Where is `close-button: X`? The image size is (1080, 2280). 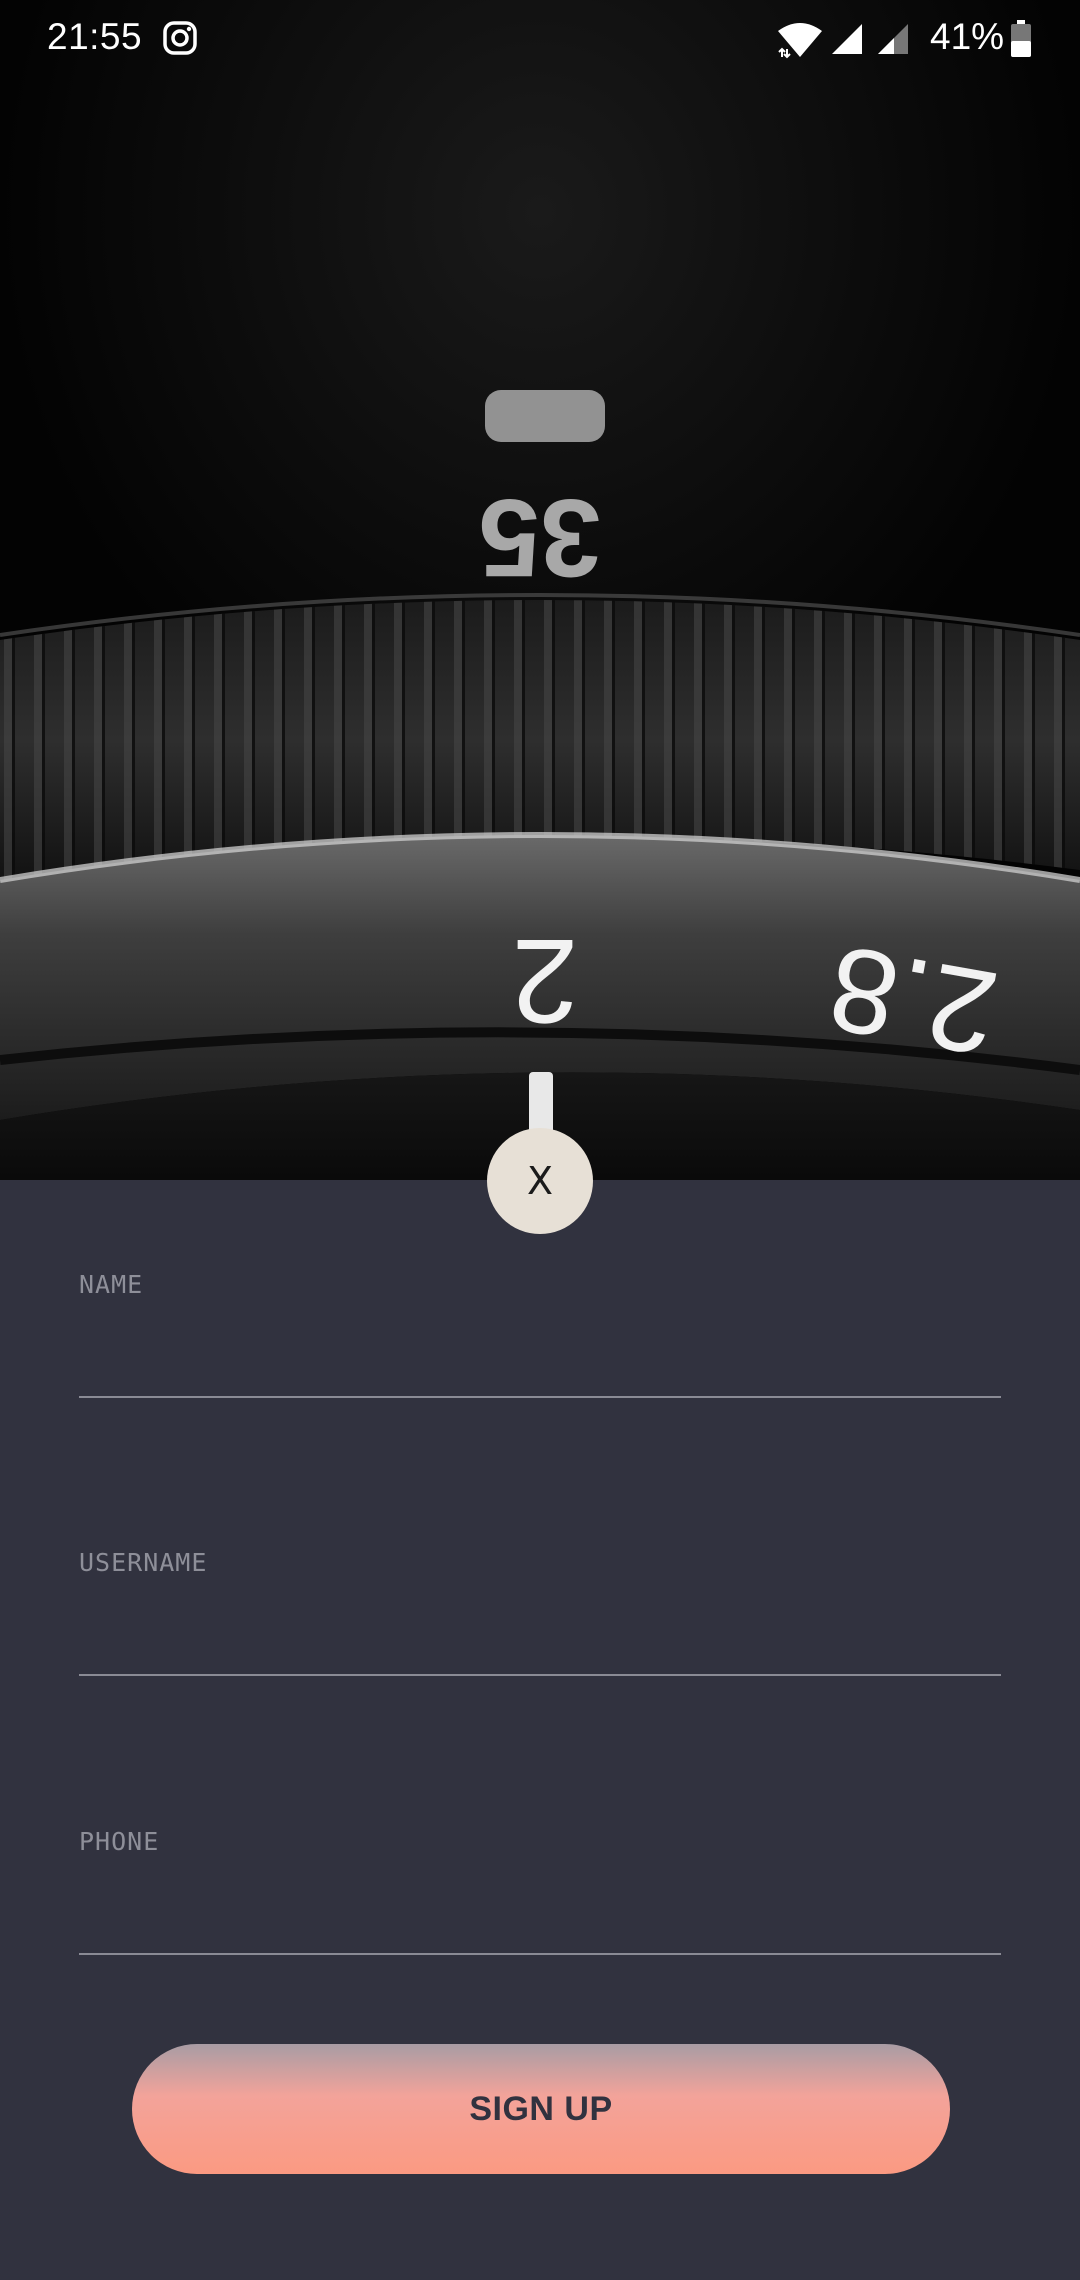
close-button: X is located at coordinates (540, 1181).